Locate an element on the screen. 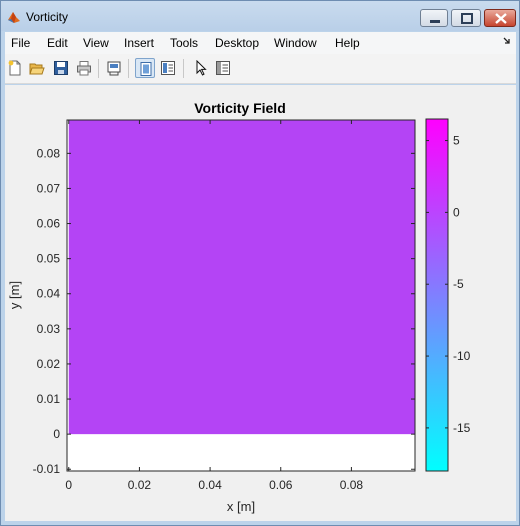 This screenshot has height=526, width=520. maximize-icon is located at coordinates (467, 18).